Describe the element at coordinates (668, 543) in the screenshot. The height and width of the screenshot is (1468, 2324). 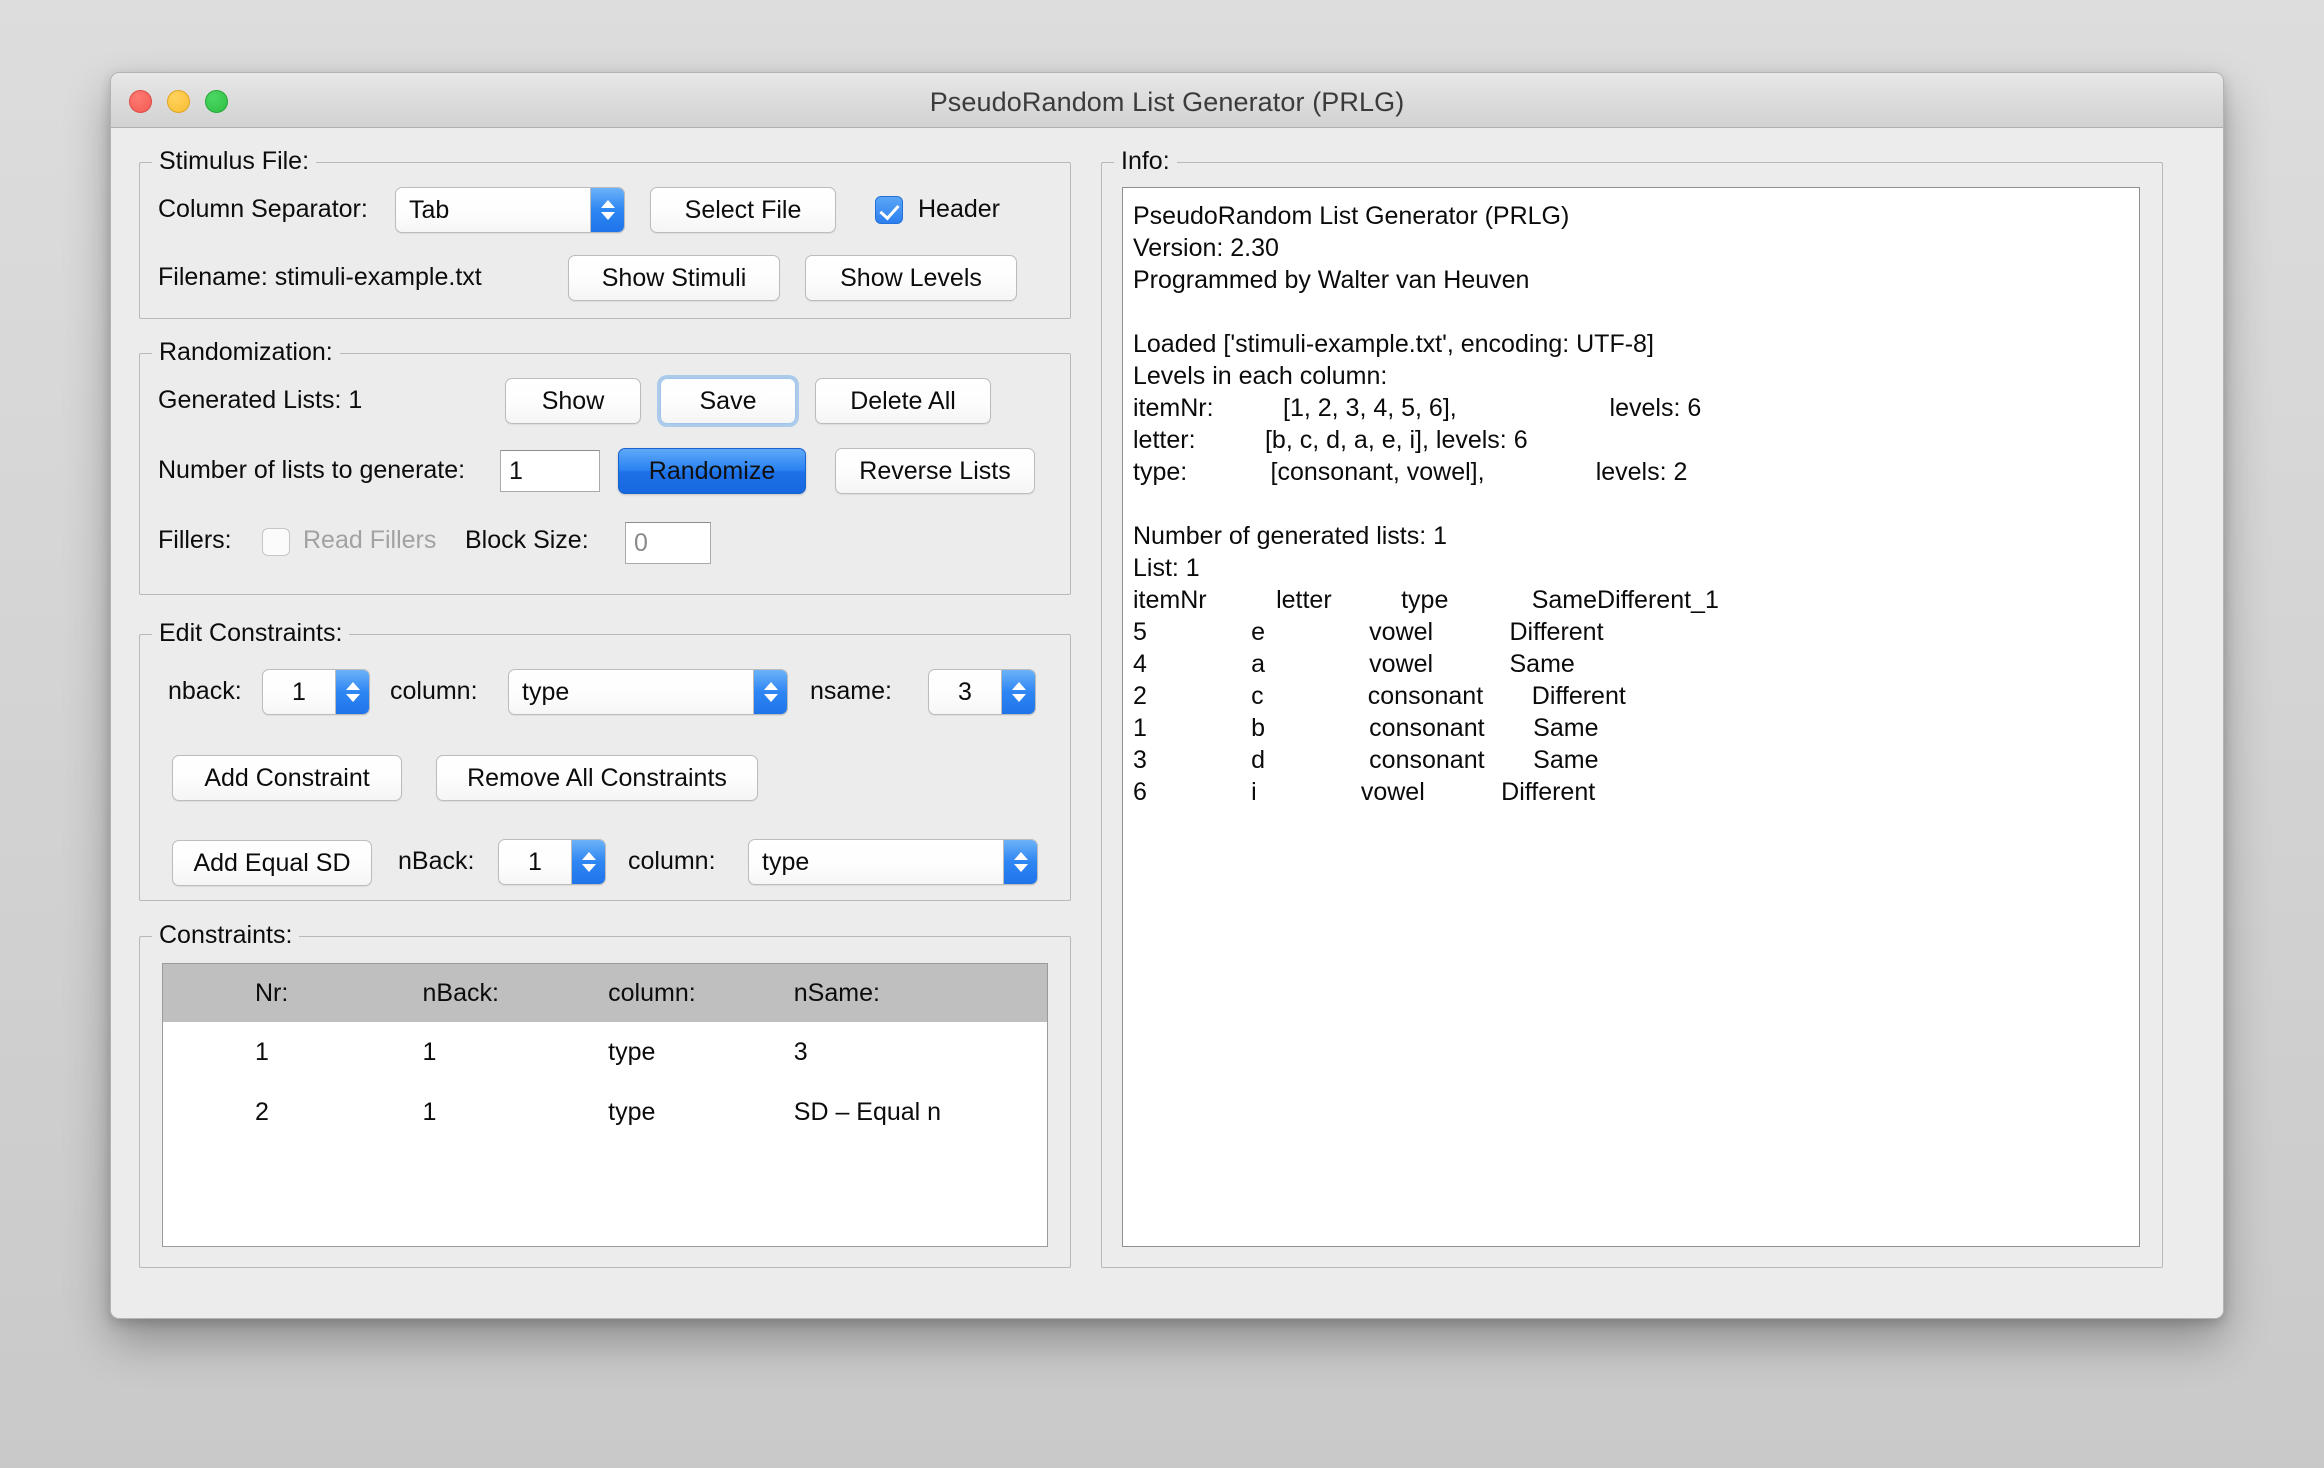
I see `block-size-input: 0` at that location.